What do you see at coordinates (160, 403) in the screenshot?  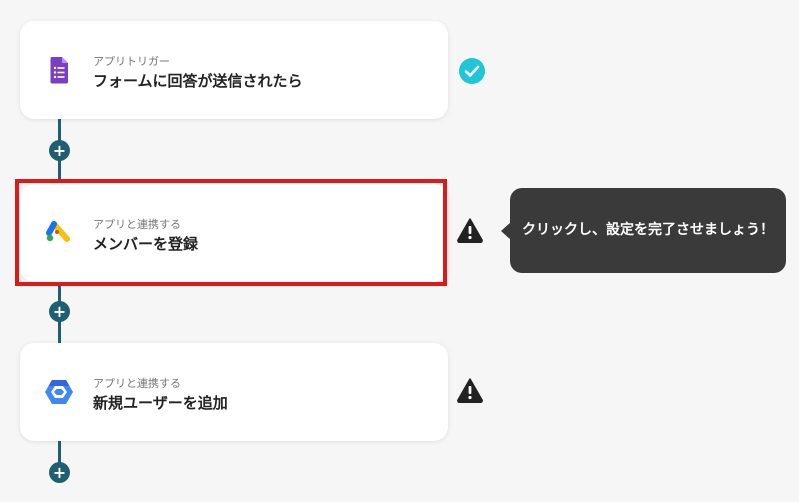 I see `step-title: 新規ユーザーを追加` at bounding box center [160, 403].